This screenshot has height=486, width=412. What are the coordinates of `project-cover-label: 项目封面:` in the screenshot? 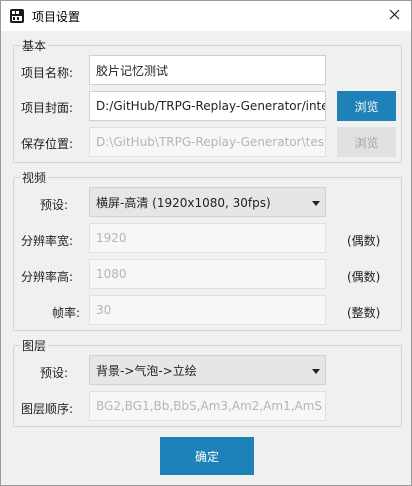 It's located at (47, 108).